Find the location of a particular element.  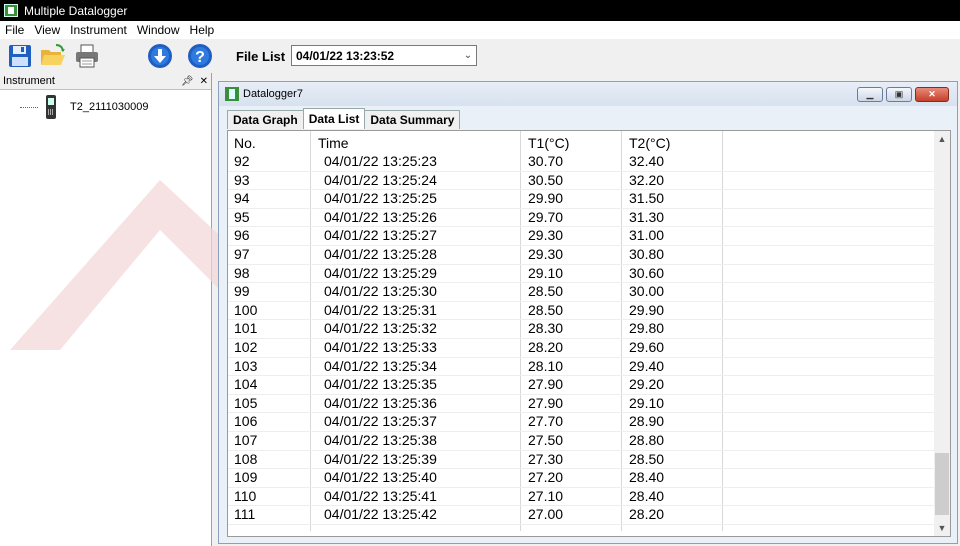

menu-bar: File View Instrument Window Help is located at coordinates (480, 30).